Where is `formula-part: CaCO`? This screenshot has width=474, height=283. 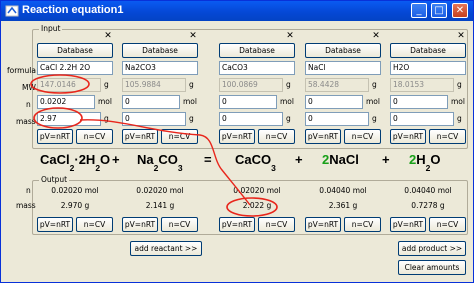
formula-part: CaCO is located at coordinates (253, 159).